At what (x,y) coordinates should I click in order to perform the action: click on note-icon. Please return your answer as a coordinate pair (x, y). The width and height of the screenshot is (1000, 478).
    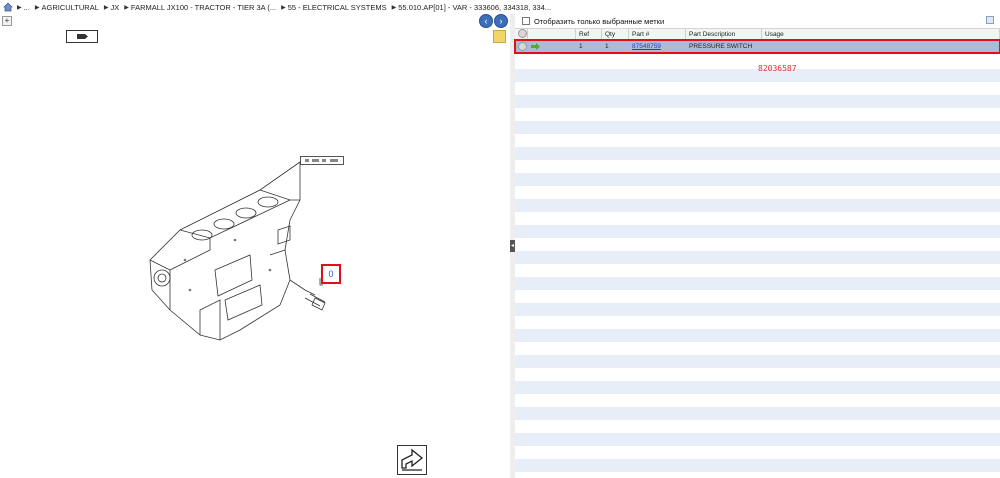
    Looking at the image, I should click on (499, 36).